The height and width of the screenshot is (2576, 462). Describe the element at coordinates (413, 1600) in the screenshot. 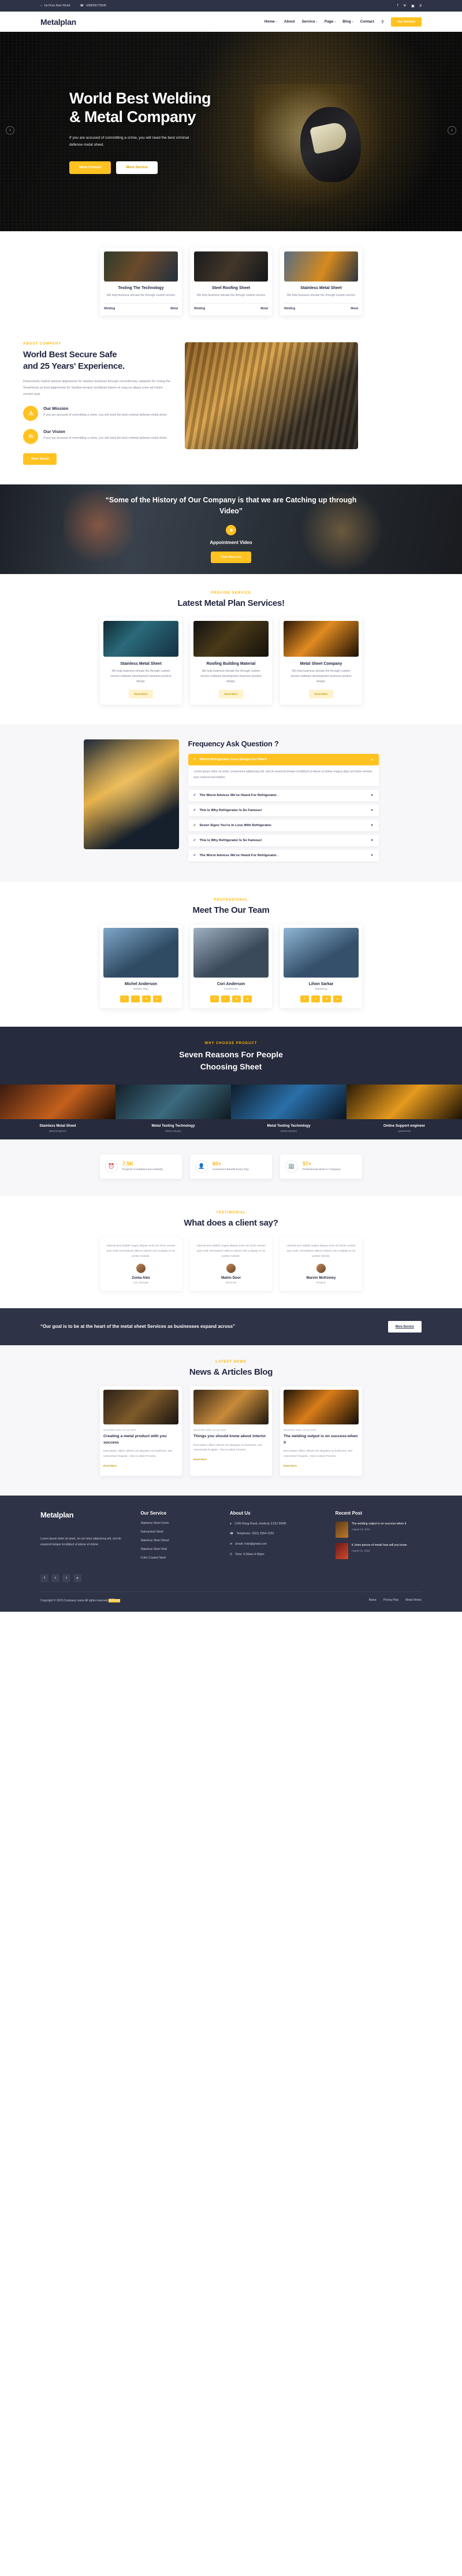

I see `footer-link-metal-works: Metal Works` at that location.